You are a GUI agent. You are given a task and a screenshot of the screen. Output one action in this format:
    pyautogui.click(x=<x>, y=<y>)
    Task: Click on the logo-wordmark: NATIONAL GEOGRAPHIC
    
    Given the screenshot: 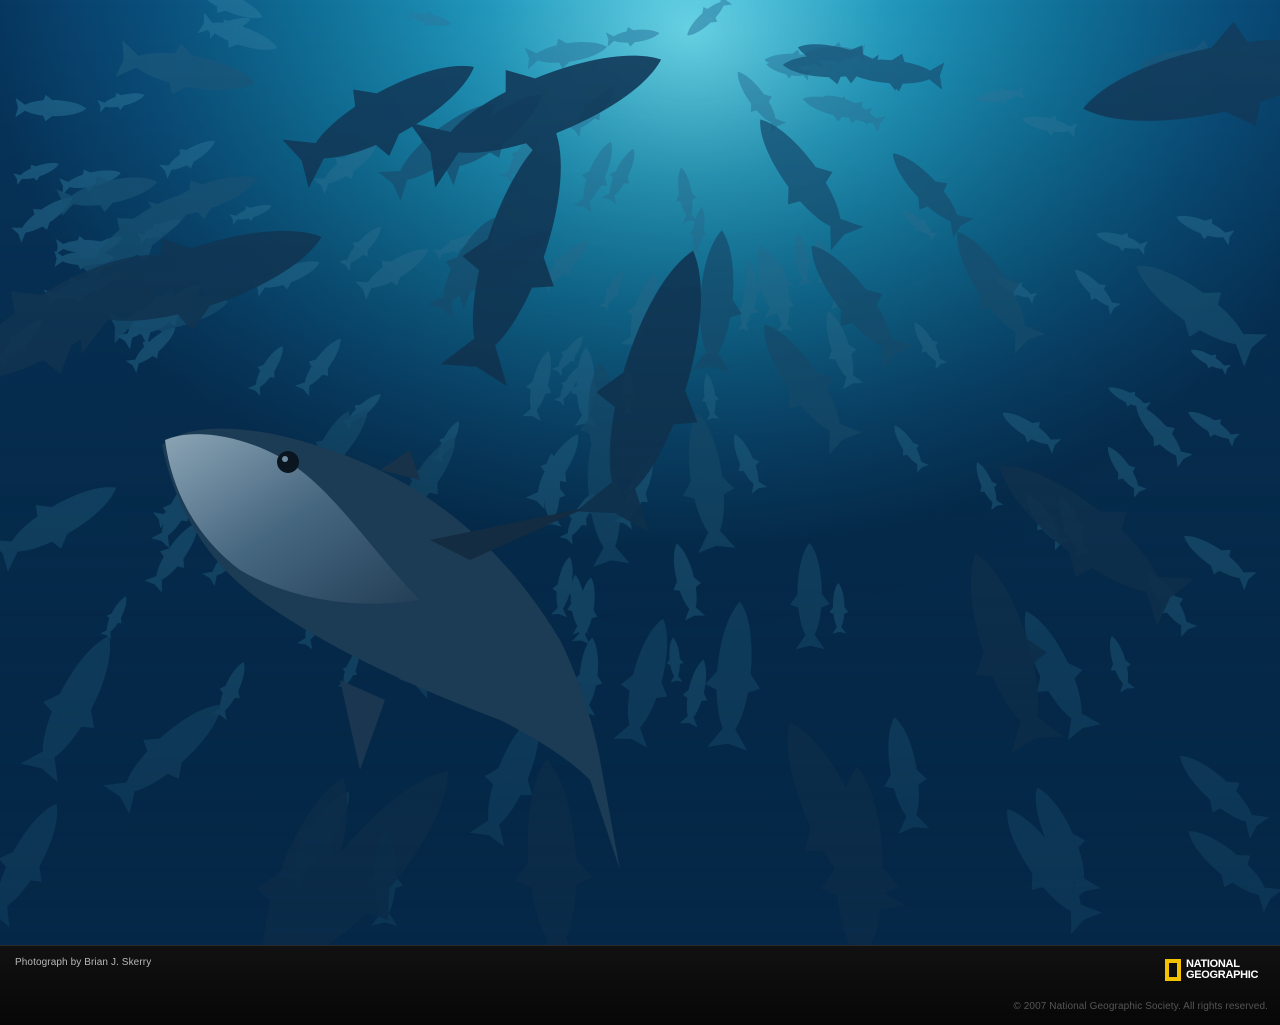 What is the action you would take?
    pyautogui.click(x=1222, y=970)
    